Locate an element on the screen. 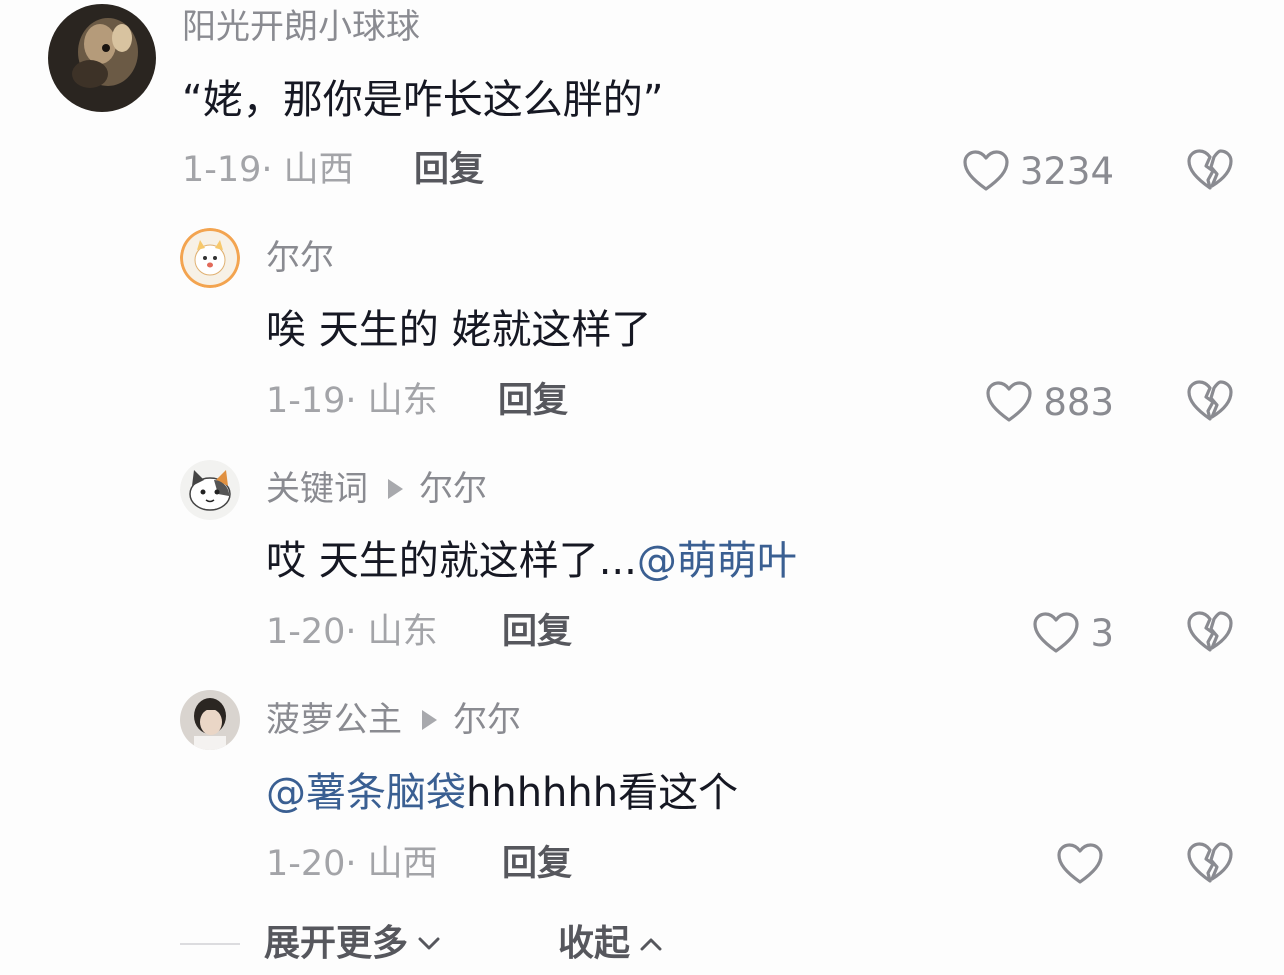  chevron-down-icon is located at coordinates (429, 943).